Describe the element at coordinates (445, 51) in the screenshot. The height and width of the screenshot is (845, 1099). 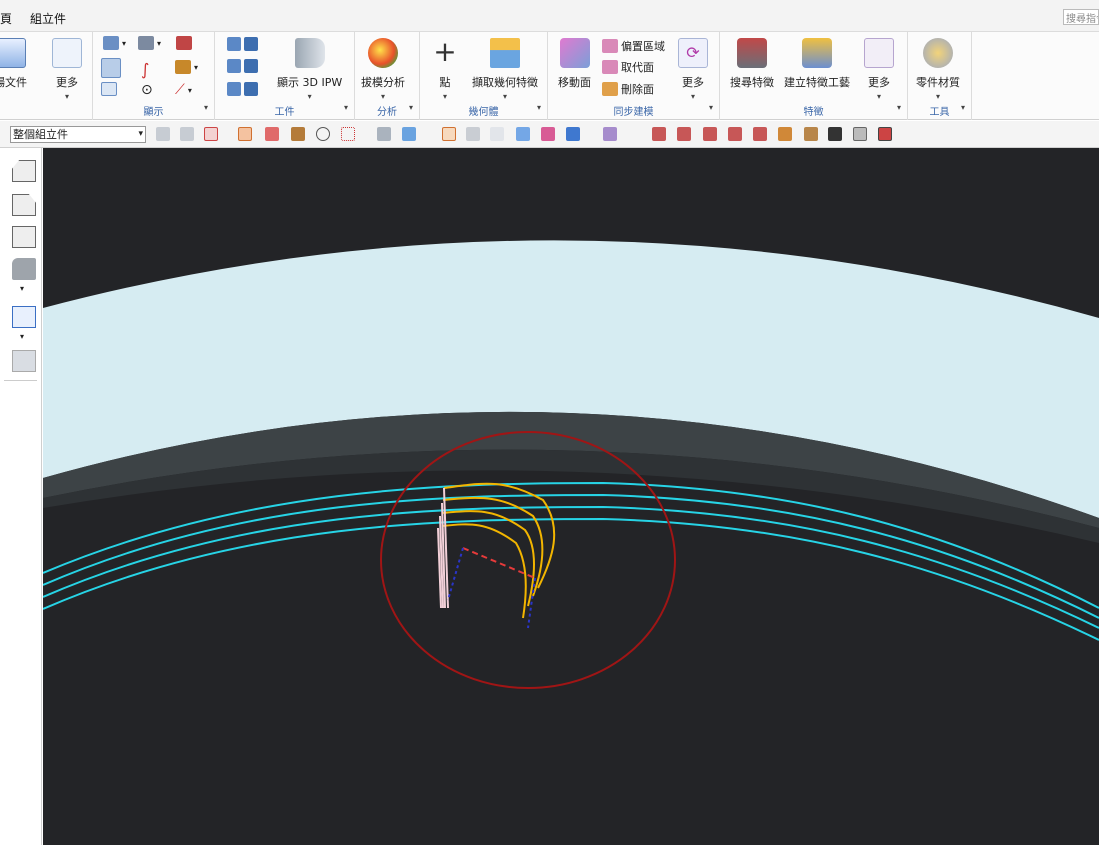
I see `plus-icon: +` at that location.